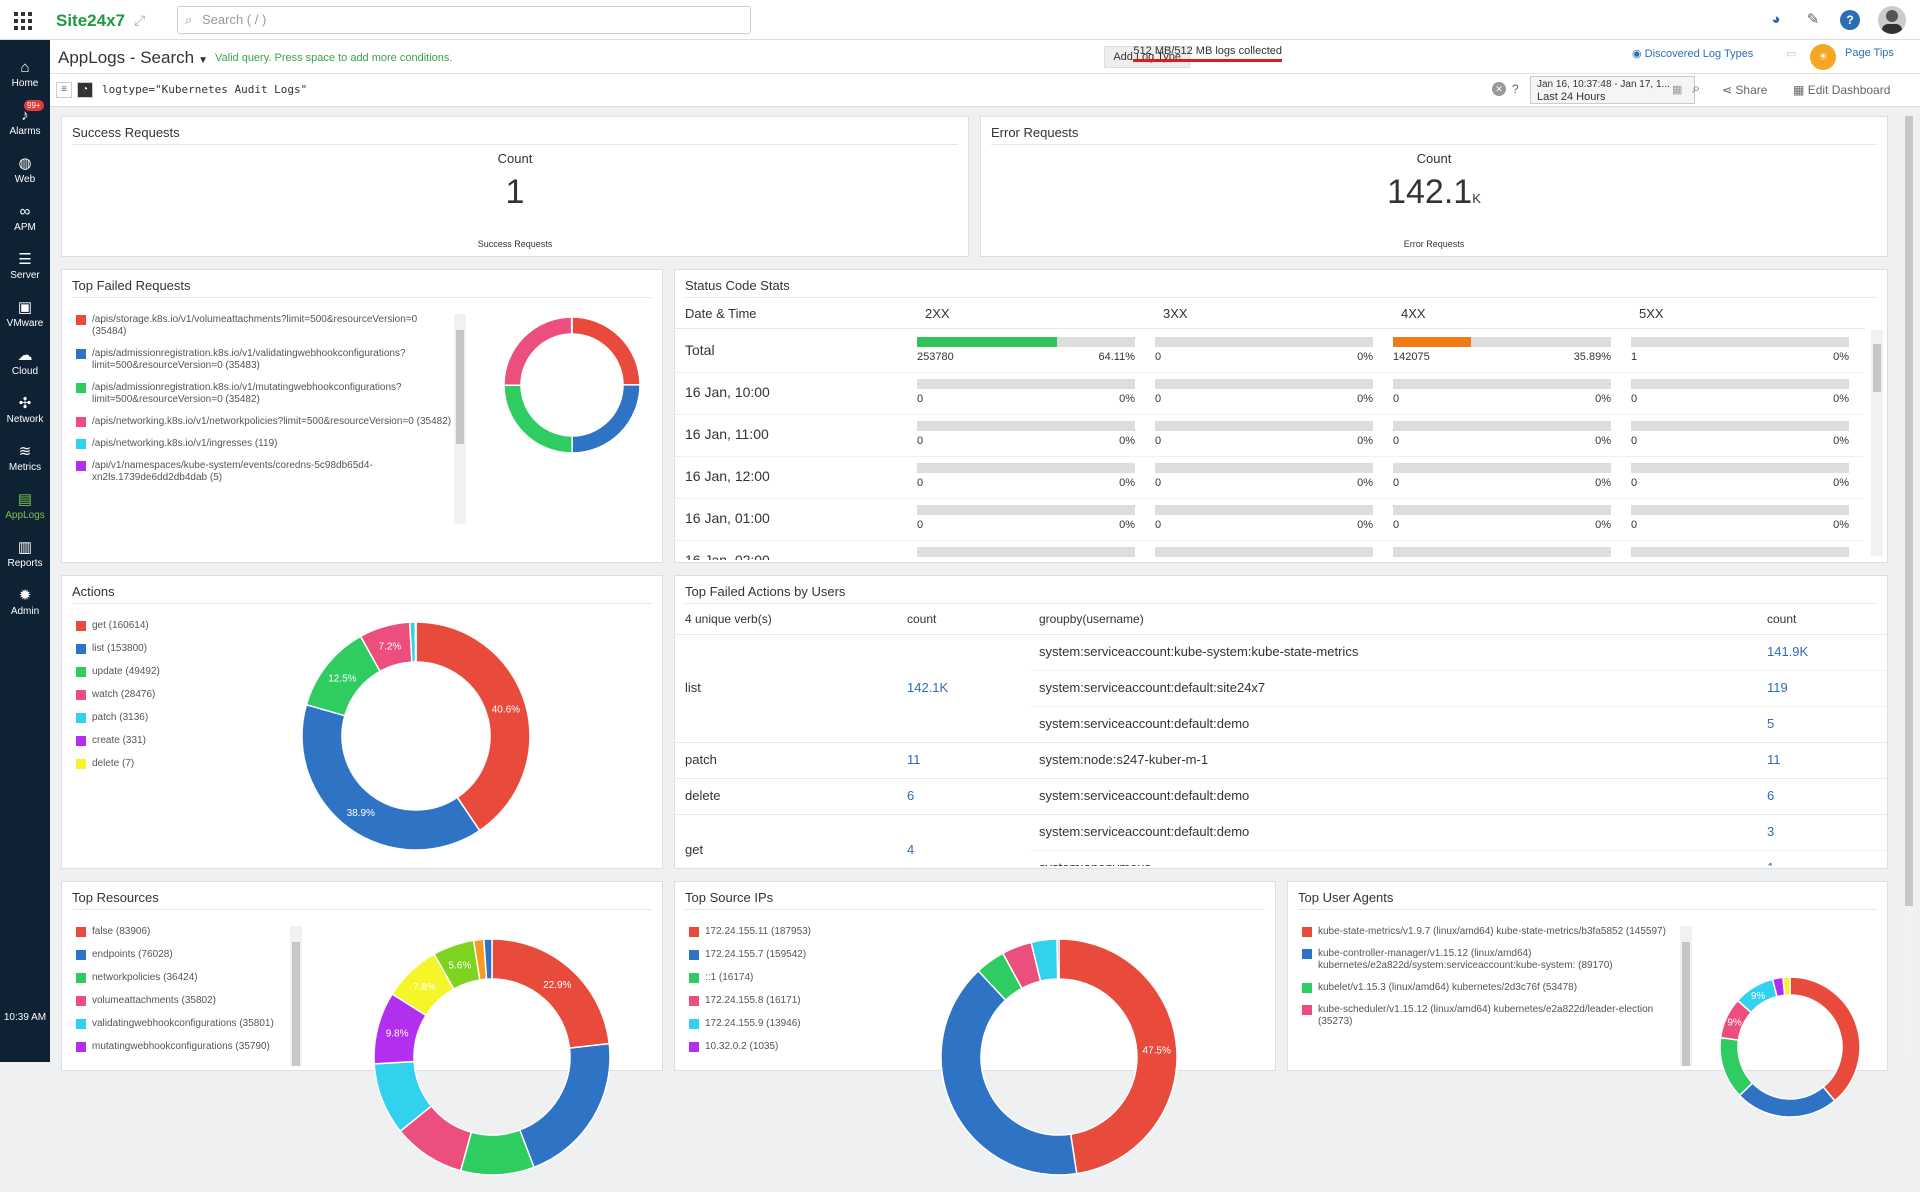 This screenshot has width=1920, height=1192. I want to click on query-help-icon: ?, so click(1515, 89).